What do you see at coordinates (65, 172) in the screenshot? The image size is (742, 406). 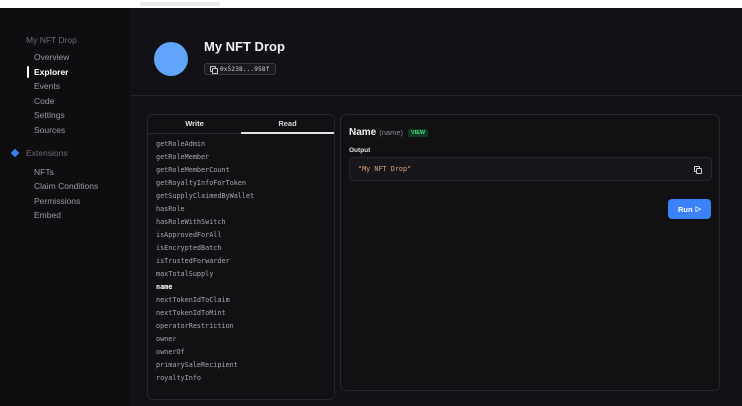 I see `sidebar-item-nfts: NFTs` at bounding box center [65, 172].